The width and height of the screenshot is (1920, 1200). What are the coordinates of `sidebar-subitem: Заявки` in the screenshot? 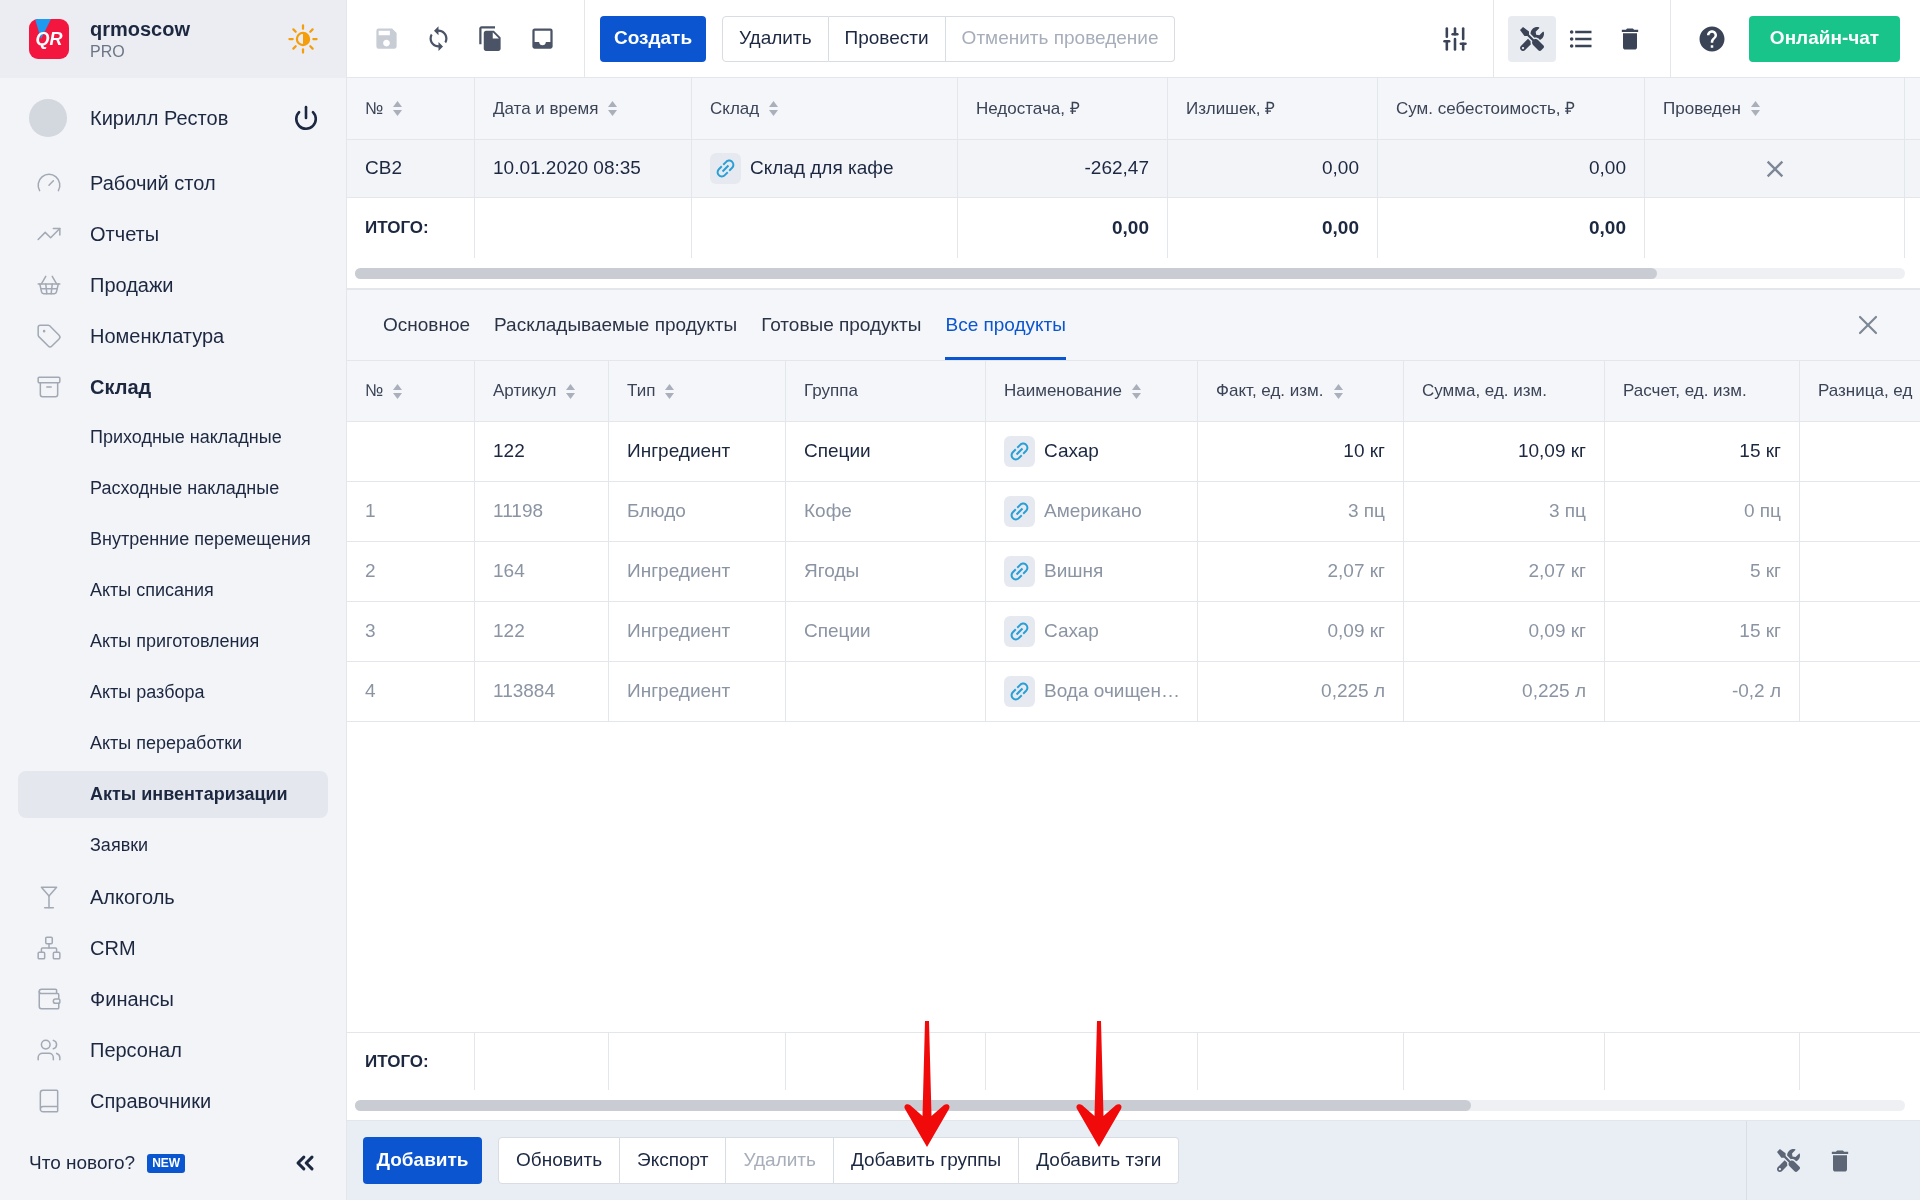 It's located at (173, 845).